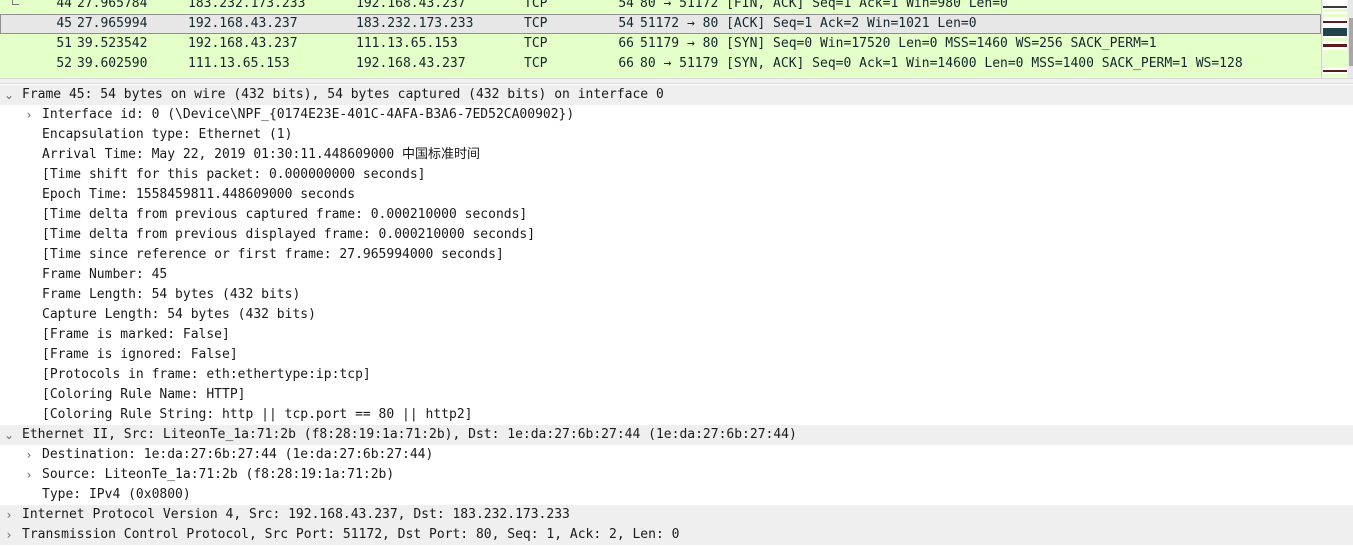 This screenshot has width=1353, height=547. What do you see at coordinates (64, 43) in the screenshot?
I see `packet-cell-no: 51` at bounding box center [64, 43].